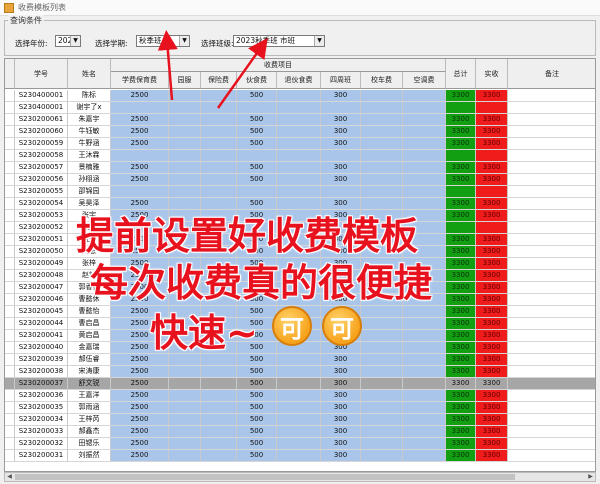 The height and width of the screenshot is (484, 600). What do you see at coordinates (41, 456) in the screenshot?
I see `student-id-cell: S230200031` at bounding box center [41, 456].